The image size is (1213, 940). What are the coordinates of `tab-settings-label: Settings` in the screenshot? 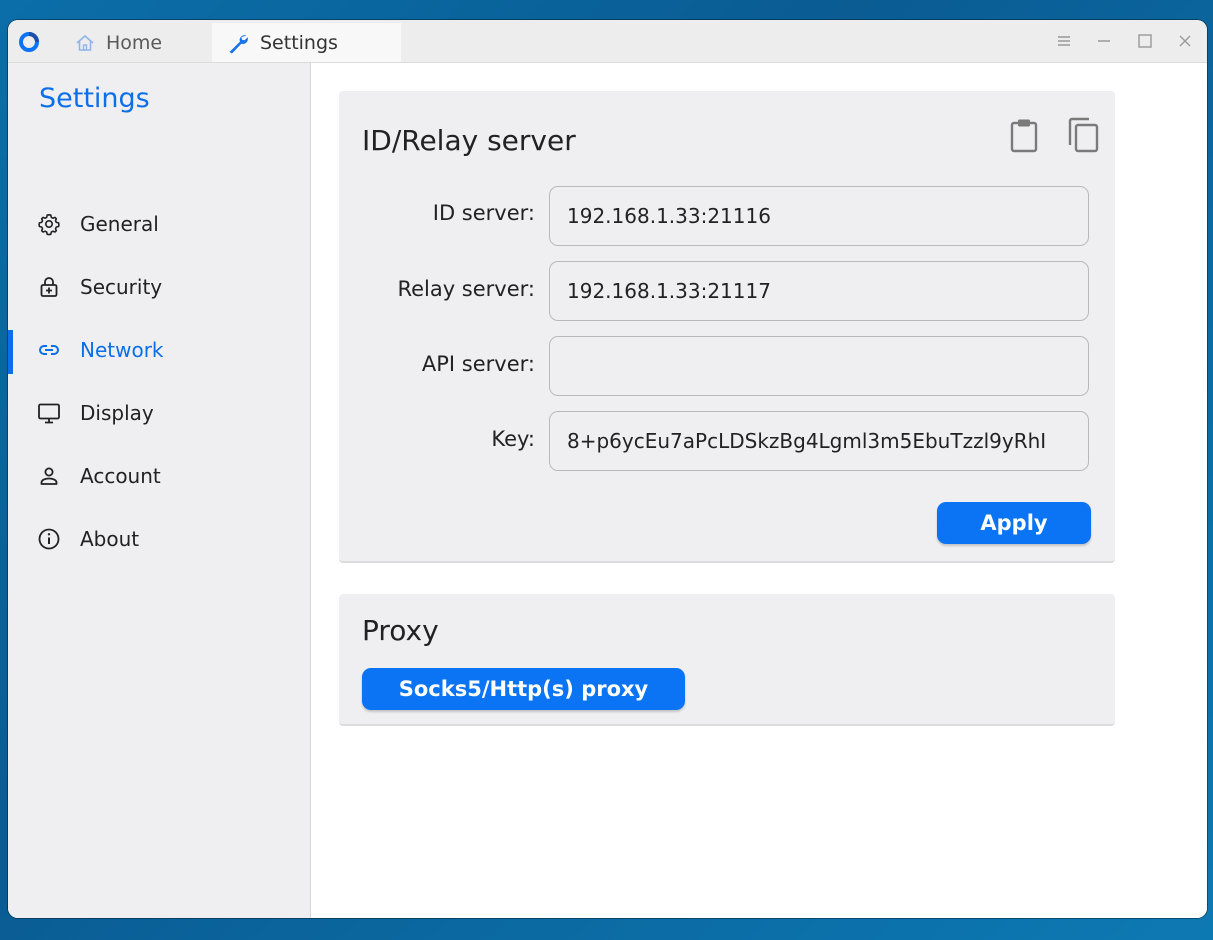 It's located at (299, 42).